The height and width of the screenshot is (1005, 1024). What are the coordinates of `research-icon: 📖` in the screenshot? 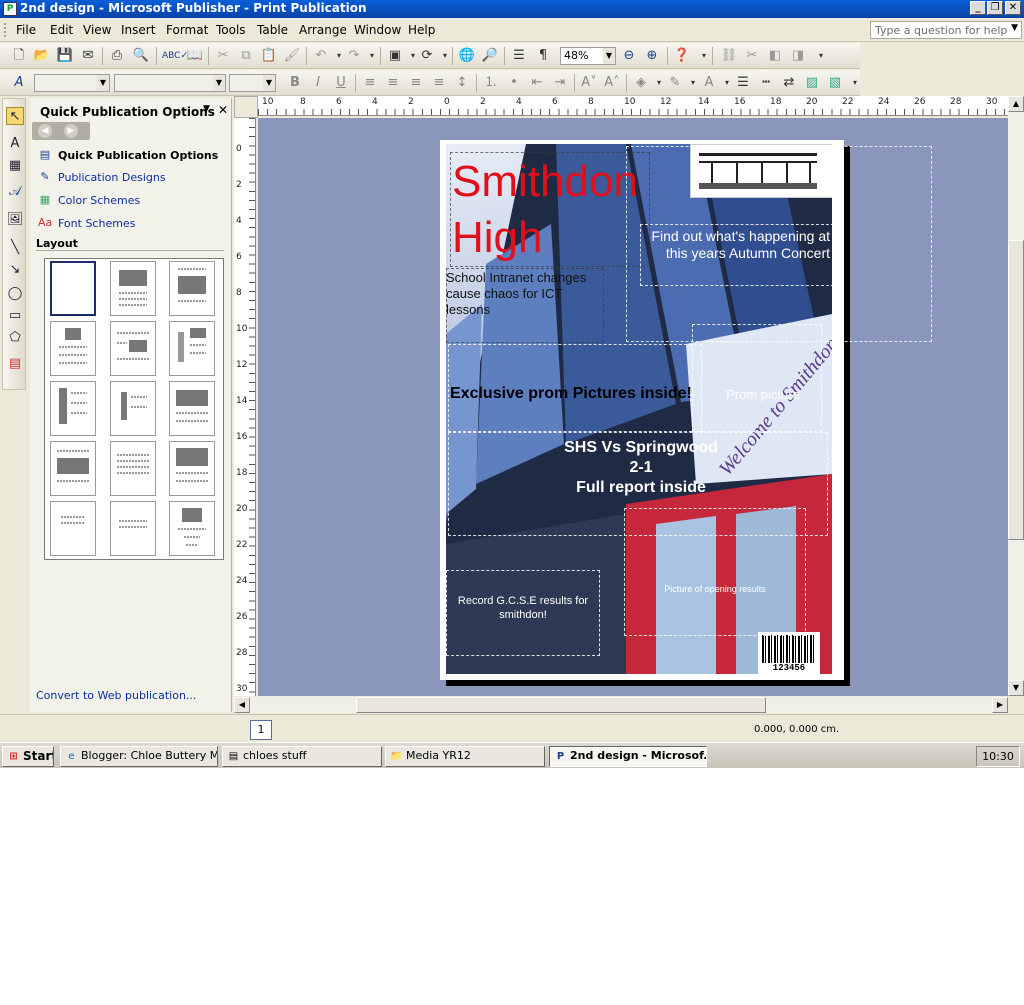 It's located at (195, 56).